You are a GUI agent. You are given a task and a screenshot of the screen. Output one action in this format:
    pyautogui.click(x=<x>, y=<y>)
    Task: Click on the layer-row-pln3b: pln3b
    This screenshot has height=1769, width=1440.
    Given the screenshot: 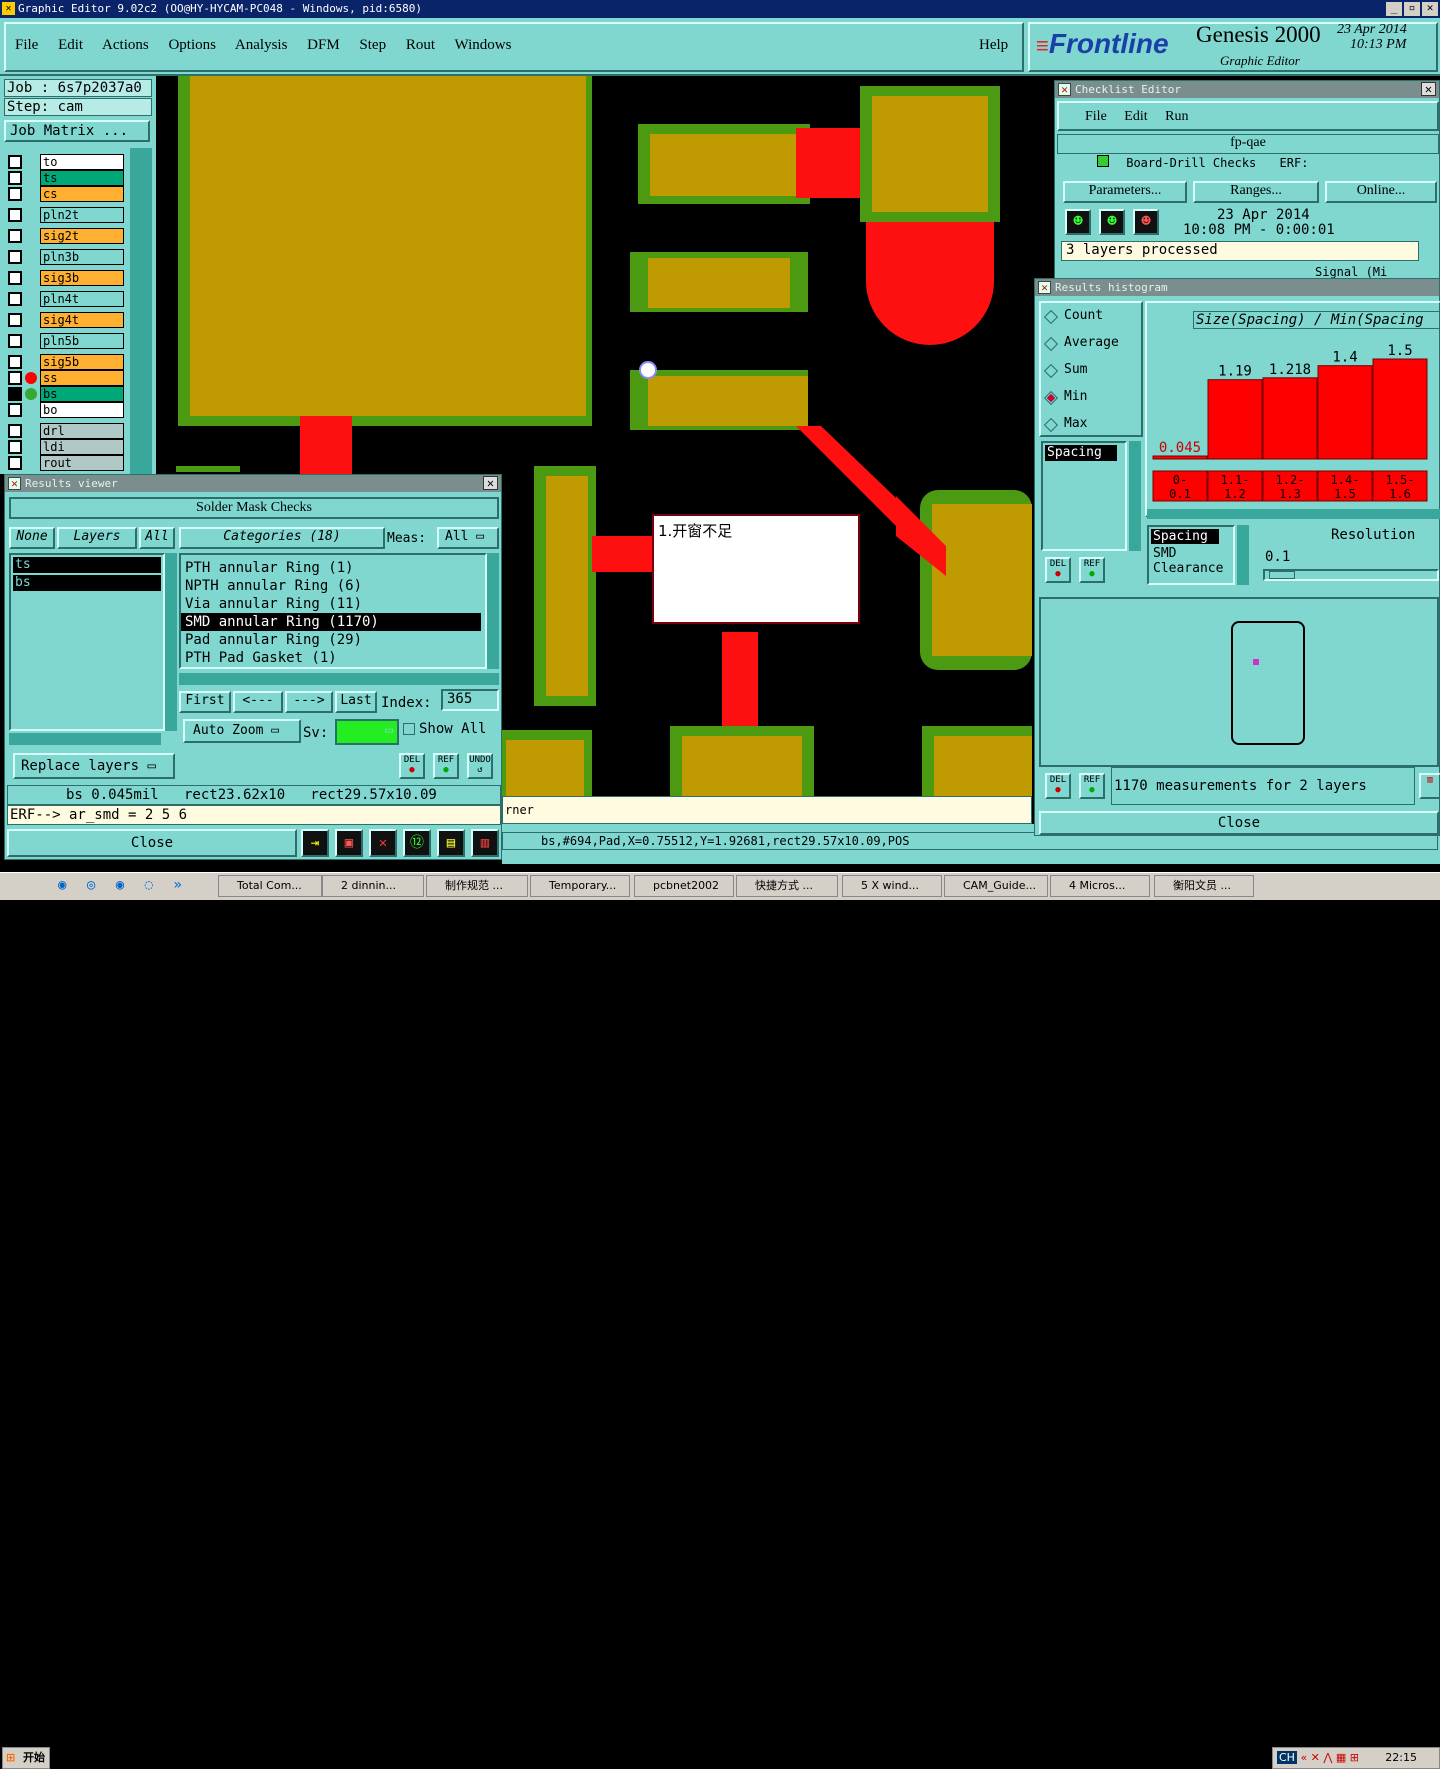 What is the action you would take?
    pyautogui.click(x=66, y=257)
    